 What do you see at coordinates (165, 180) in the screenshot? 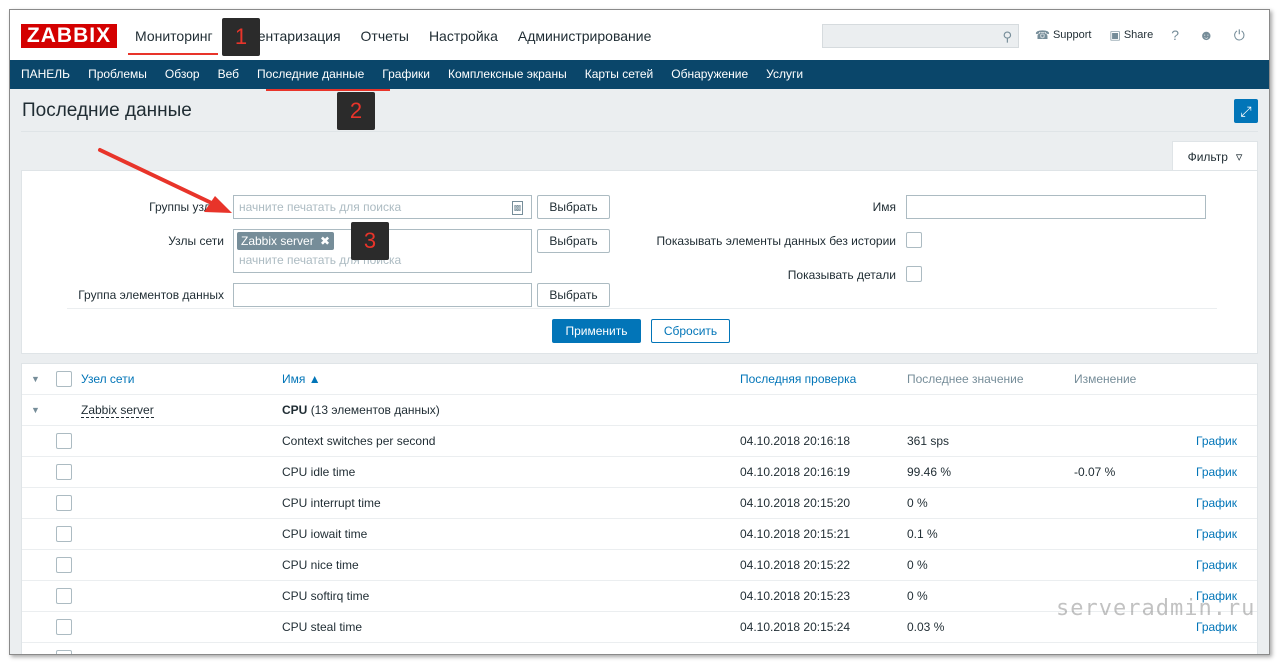
I see `annotation-arrow` at bounding box center [165, 180].